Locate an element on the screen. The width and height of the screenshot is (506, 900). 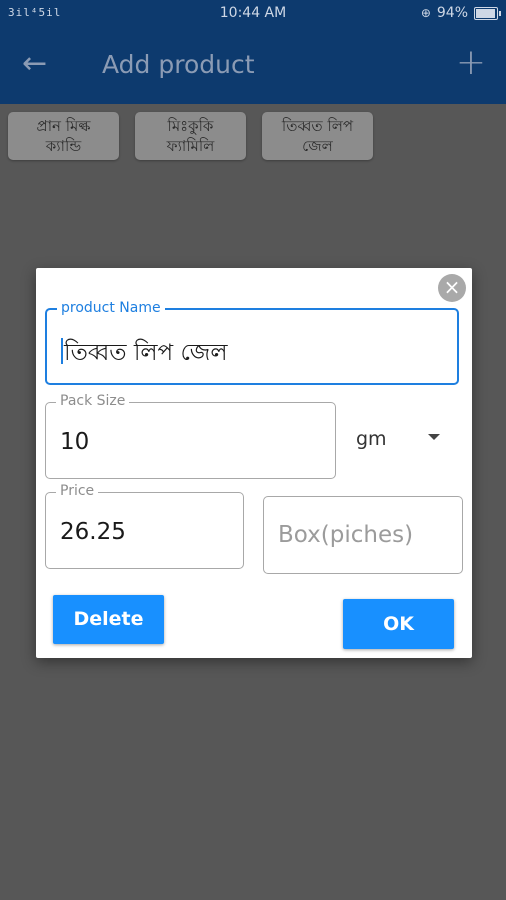
chip-line: ফ্যামিলি is located at coordinates (190, 146).